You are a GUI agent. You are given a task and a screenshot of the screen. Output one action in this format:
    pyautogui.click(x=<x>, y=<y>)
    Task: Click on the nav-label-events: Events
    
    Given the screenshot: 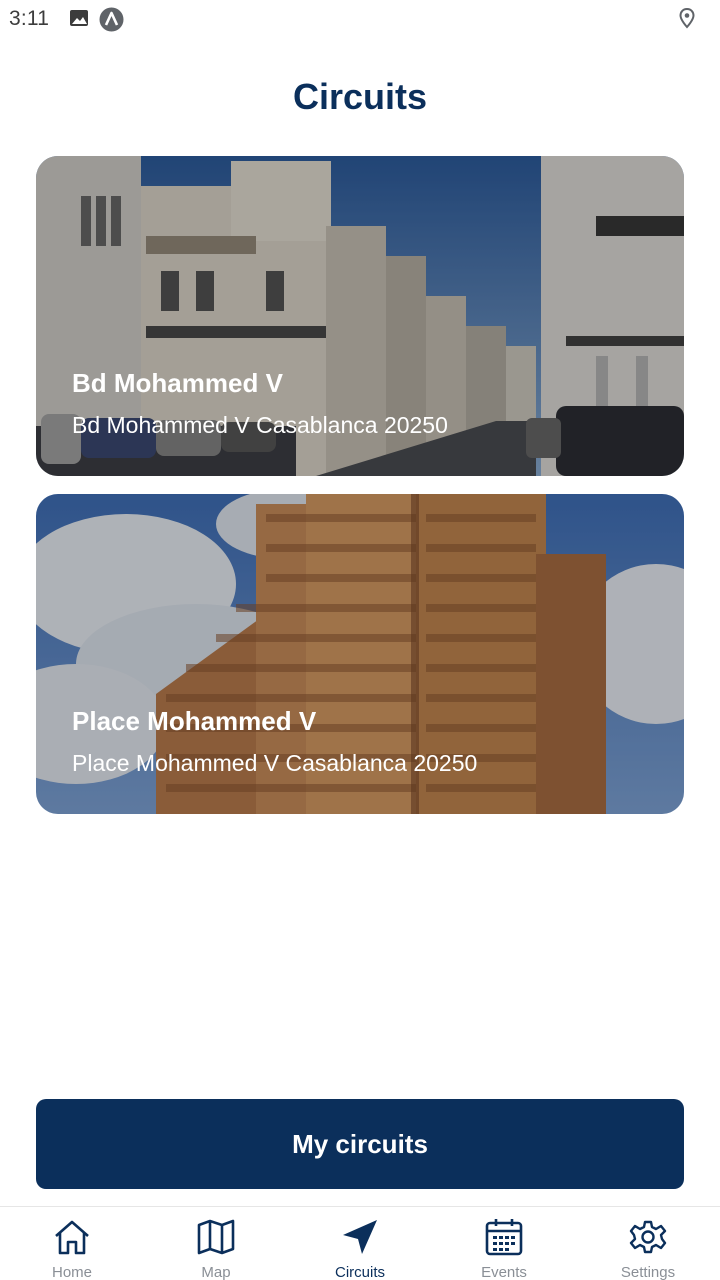 What is the action you would take?
    pyautogui.click(x=504, y=1272)
    